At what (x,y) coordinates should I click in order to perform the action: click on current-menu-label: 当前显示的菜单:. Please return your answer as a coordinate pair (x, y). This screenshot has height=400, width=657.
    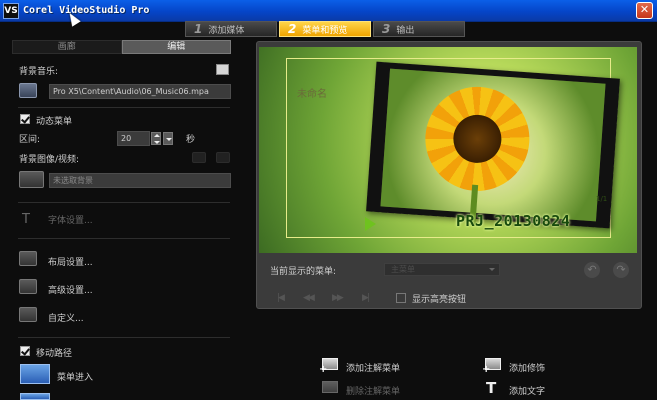
    Looking at the image, I should click on (303, 272).